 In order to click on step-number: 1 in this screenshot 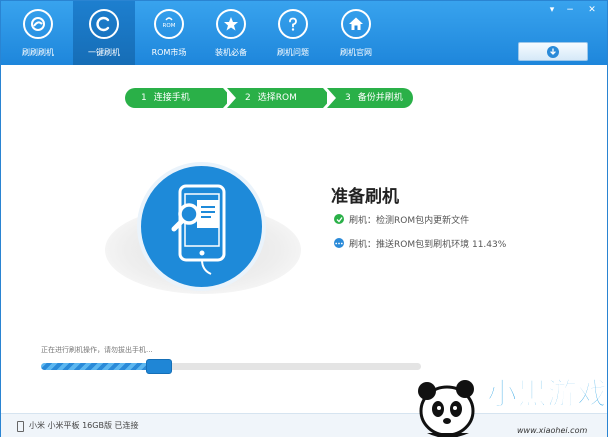, I will do `click(144, 98)`.